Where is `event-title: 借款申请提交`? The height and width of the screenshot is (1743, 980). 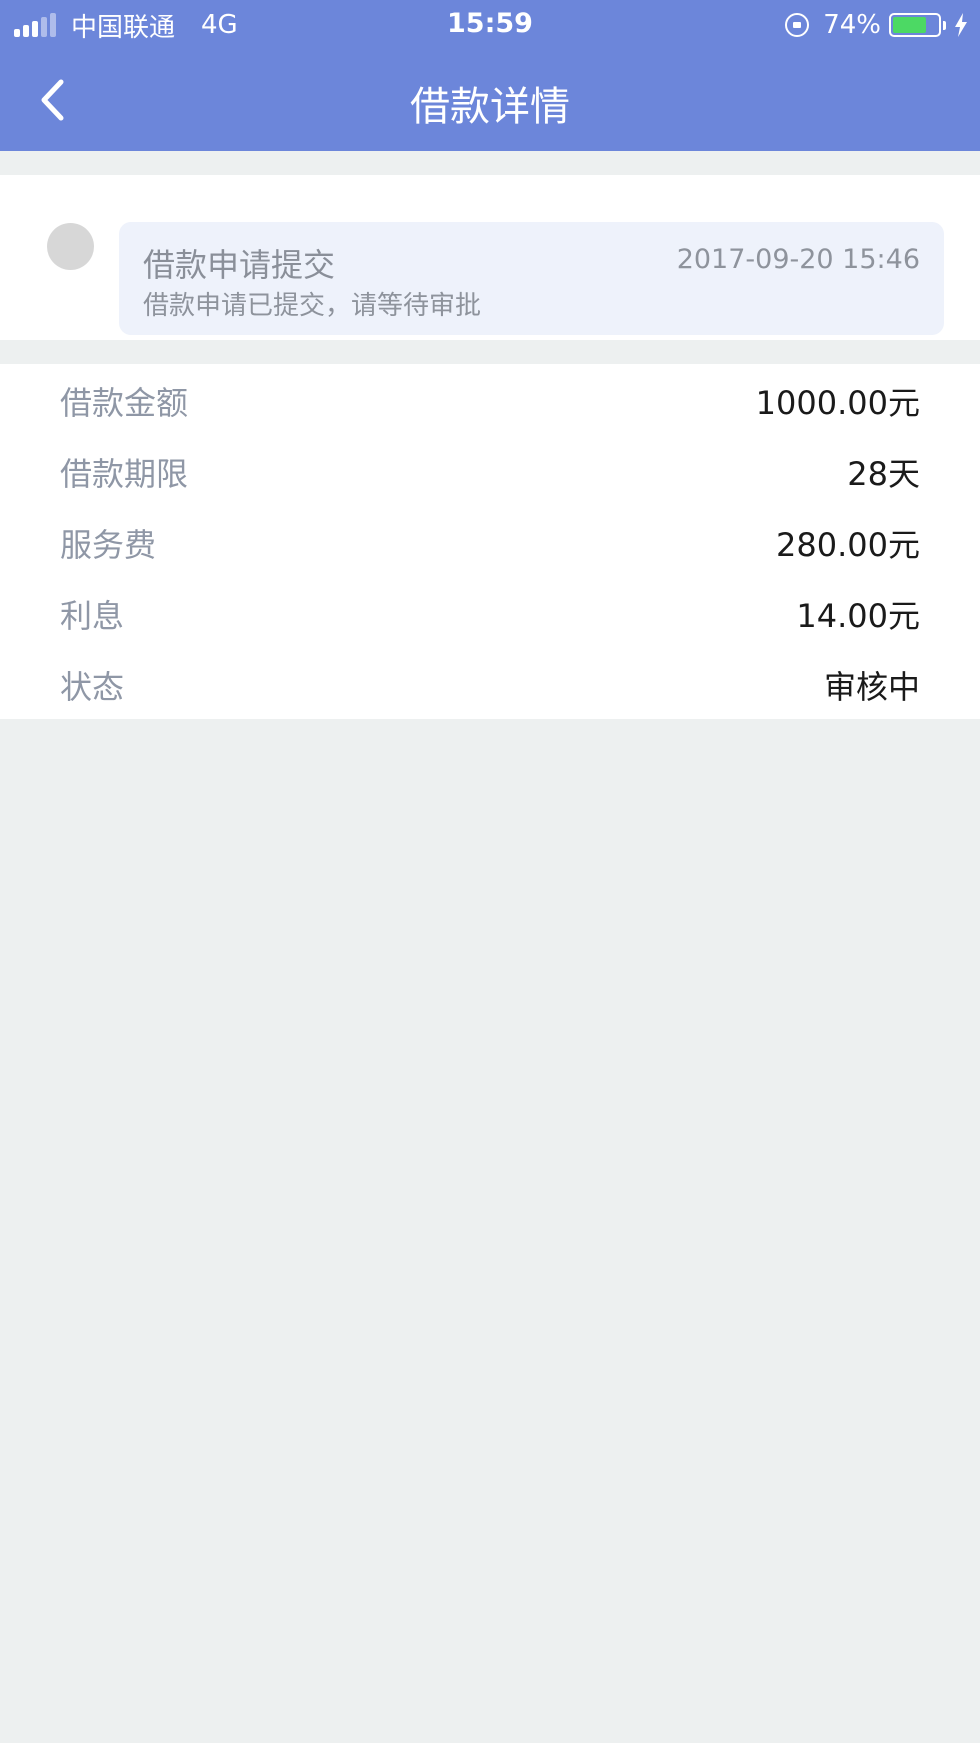 event-title: 借款申请提交 is located at coordinates (239, 265).